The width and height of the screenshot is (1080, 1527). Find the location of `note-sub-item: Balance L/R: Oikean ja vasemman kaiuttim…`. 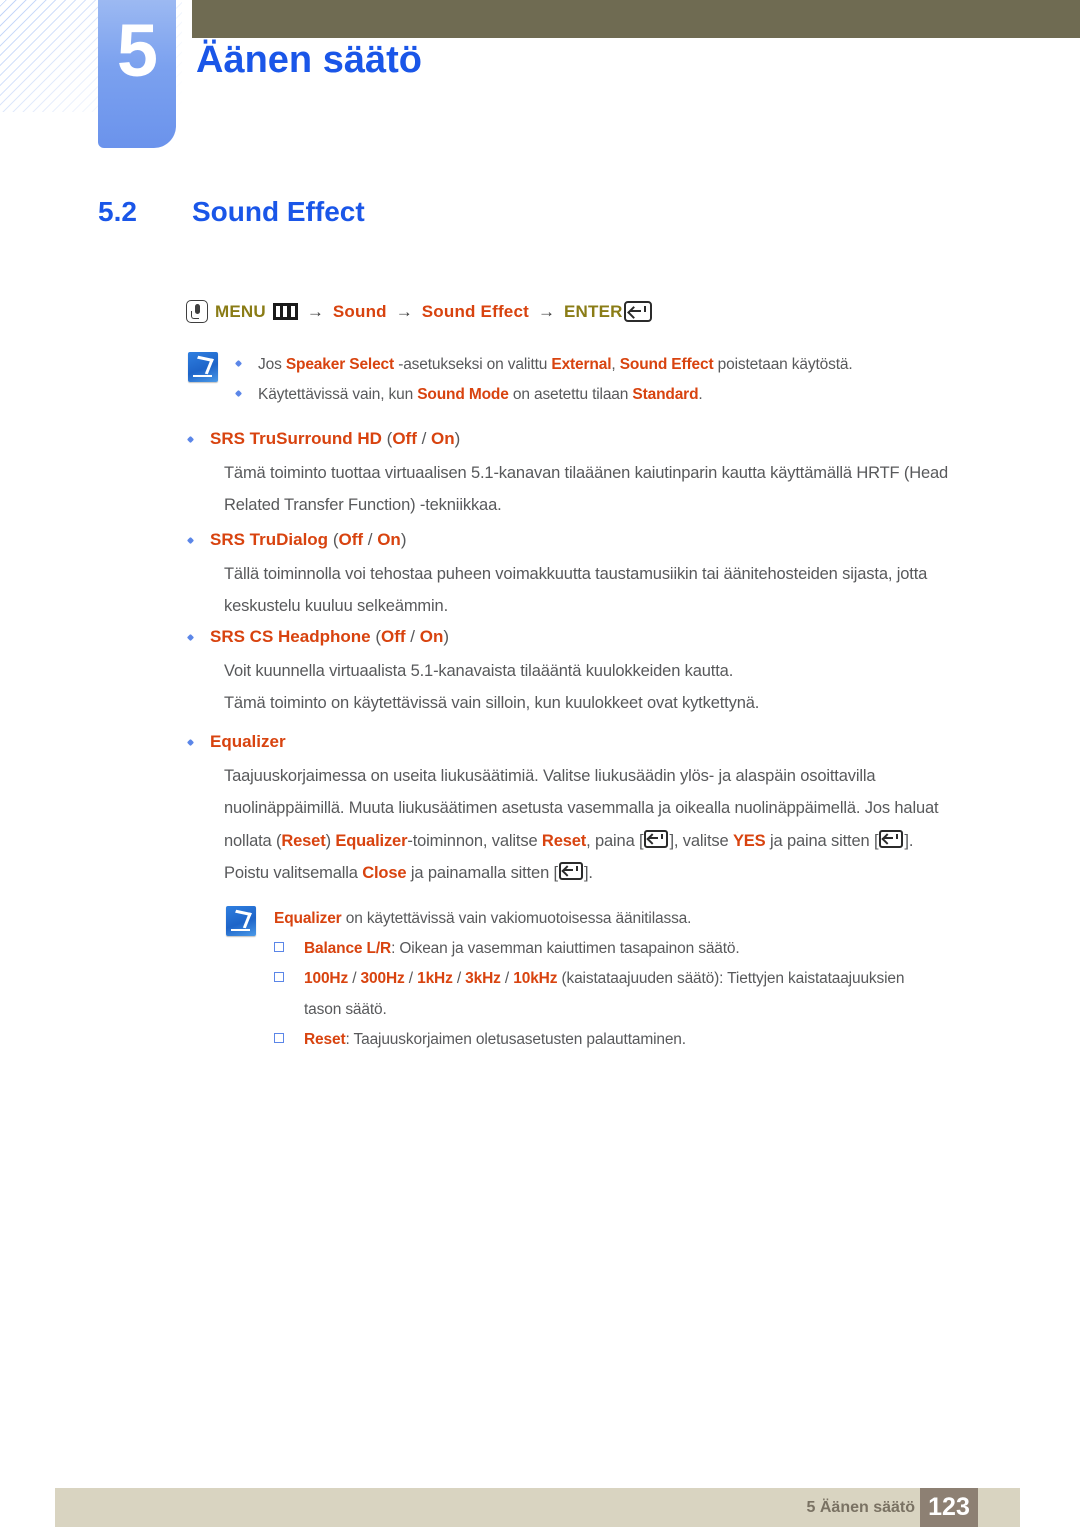

note-sub-item: Balance L/R: Oikean ja vasemman kaiuttim… is located at coordinates (589, 949).